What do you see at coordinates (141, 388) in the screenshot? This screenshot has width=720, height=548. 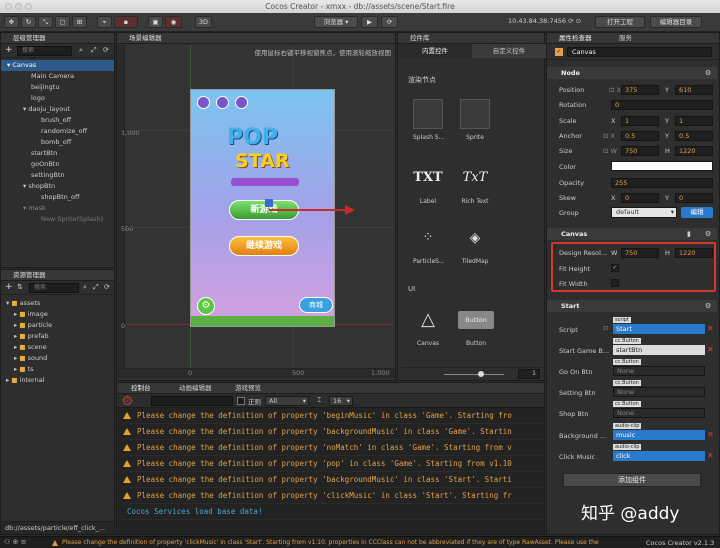 I see `console-tab: 控制台` at bounding box center [141, 388].